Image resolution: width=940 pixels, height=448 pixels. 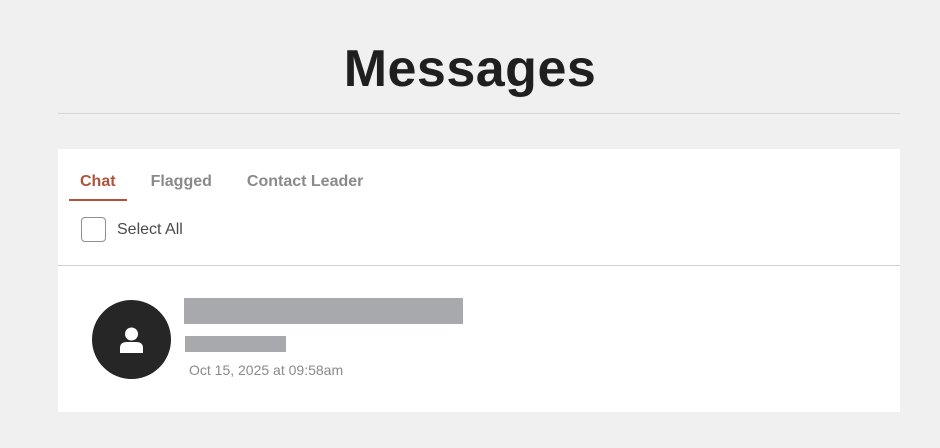 I want to click on select-all-checkbox, so click(x=93, y=229).